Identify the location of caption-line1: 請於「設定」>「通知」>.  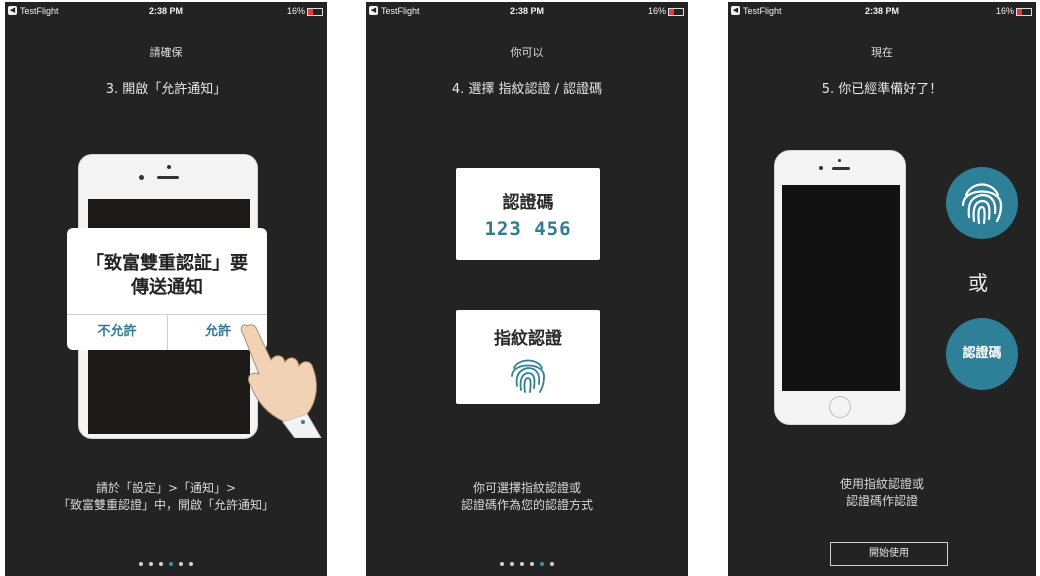
(166, 488).